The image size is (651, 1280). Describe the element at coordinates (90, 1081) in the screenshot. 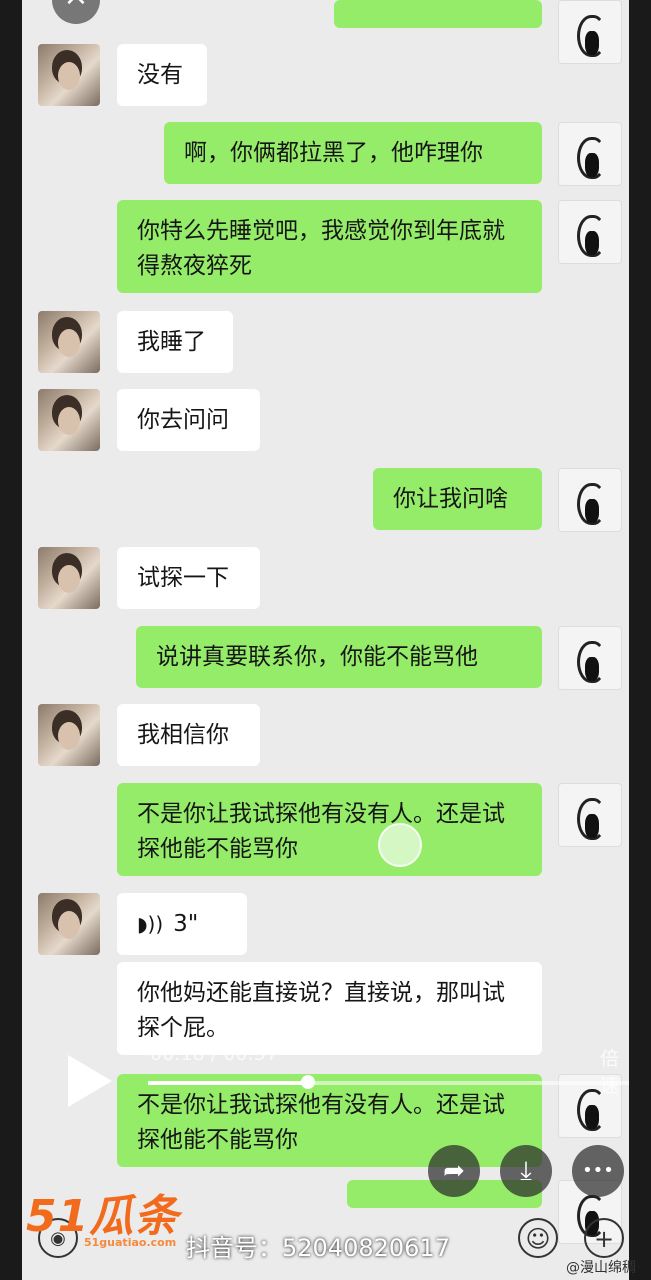

I see `play-icon` at that location.